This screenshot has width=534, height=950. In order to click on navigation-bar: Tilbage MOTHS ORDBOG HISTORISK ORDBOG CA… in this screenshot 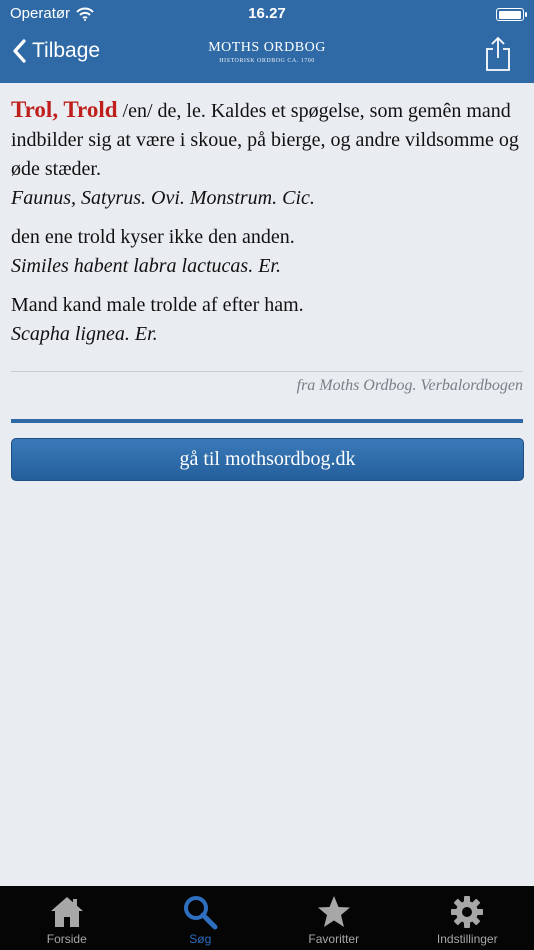, I will do `click(267, 55)`.